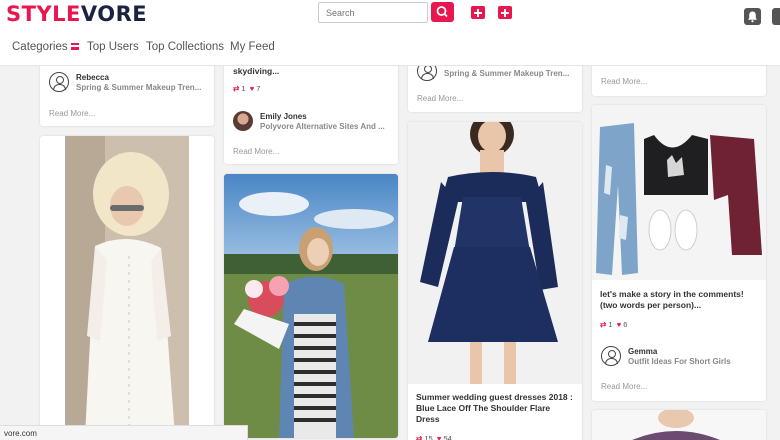 The image size is (780, 440). Describe the element at coordinates (679, 361) in the screenshot. I see `pin-collection-name: Outfit Ideas For Short Girls` at that location.